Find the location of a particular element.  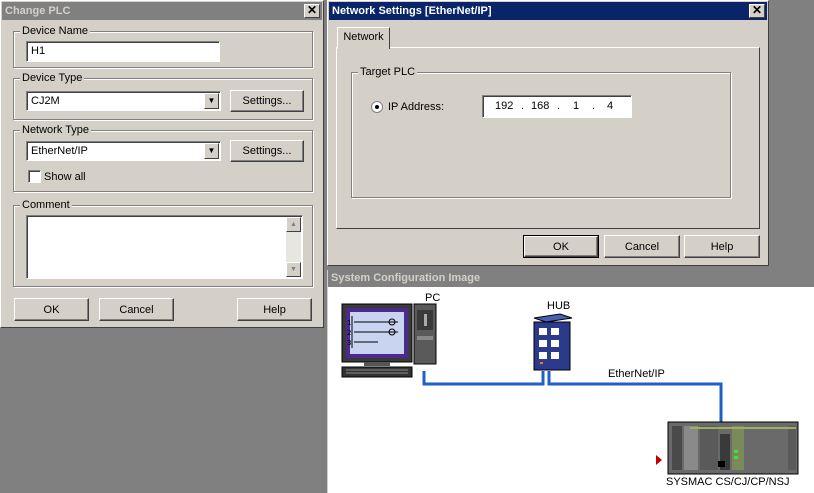

comment-textarea is located at coordinates (164, 247).